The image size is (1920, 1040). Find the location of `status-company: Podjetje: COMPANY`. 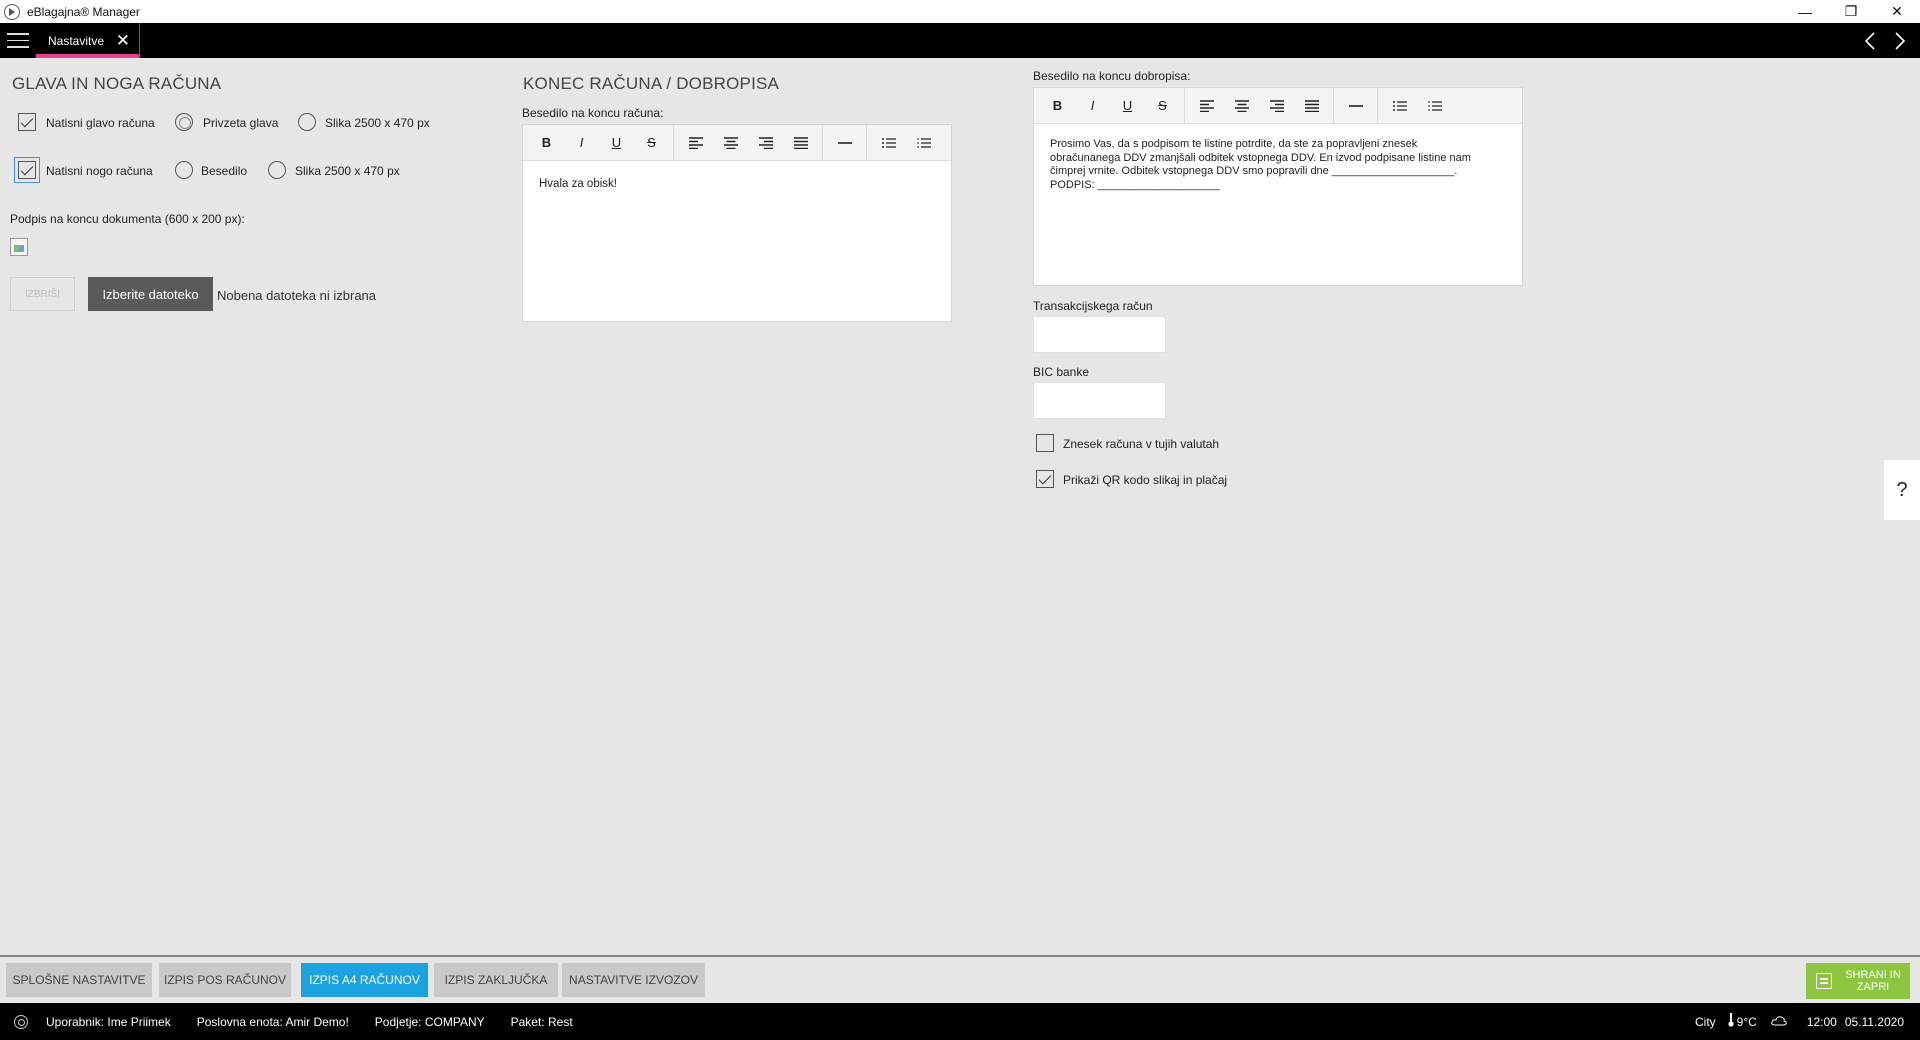

status-company: Podjetje: COMPANY is located at coordinates (429, 1021).